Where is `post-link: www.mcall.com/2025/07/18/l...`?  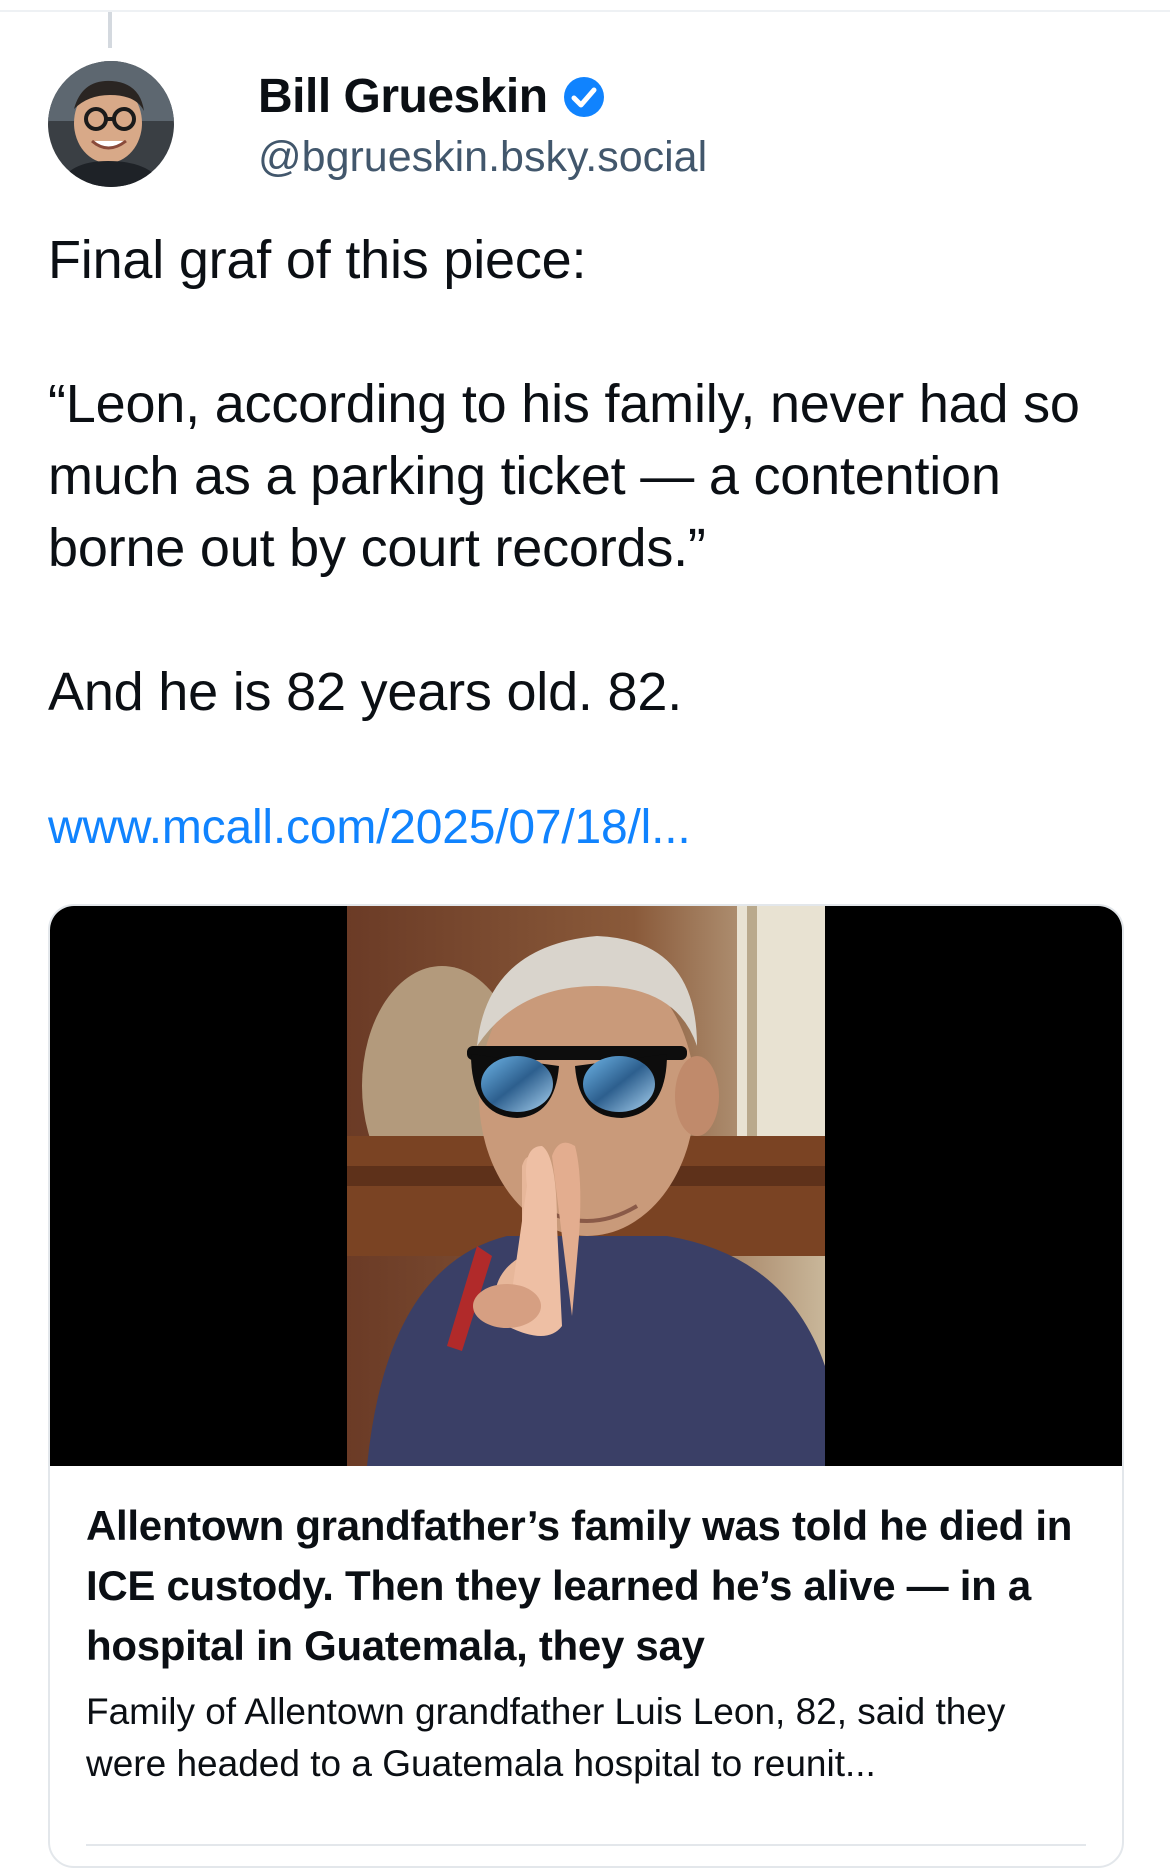
post-link: www.mcall.com/2025/07/18/l... is located at coordinates (369, 827).